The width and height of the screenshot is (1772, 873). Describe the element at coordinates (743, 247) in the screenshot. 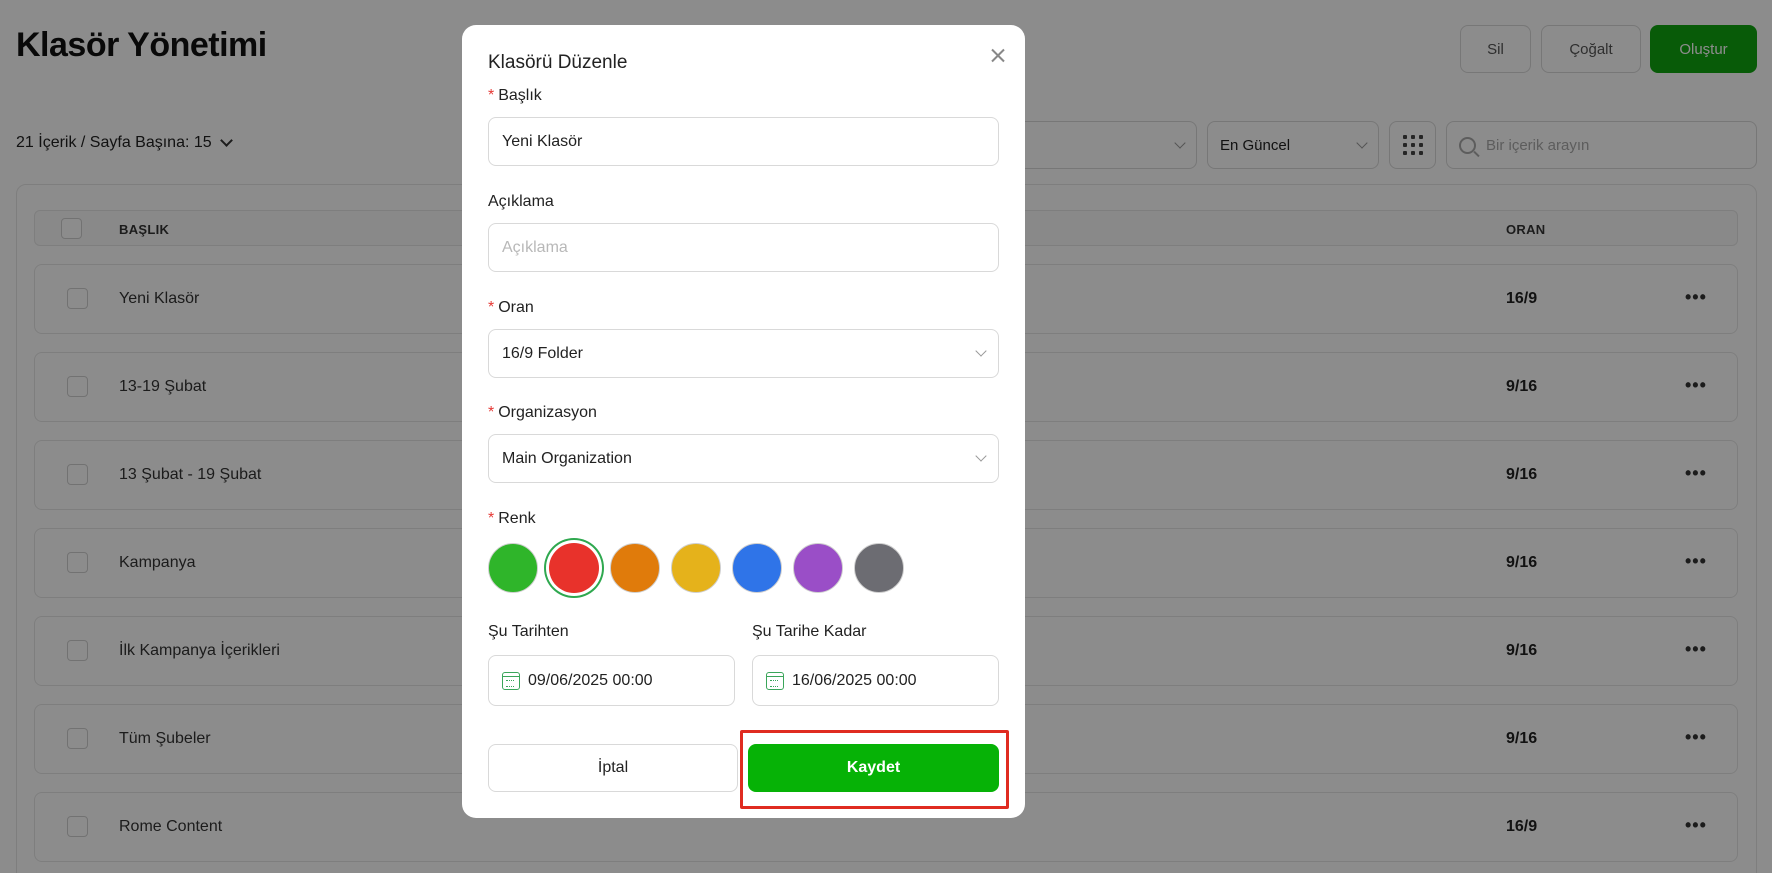

I see `description-input` at that location.